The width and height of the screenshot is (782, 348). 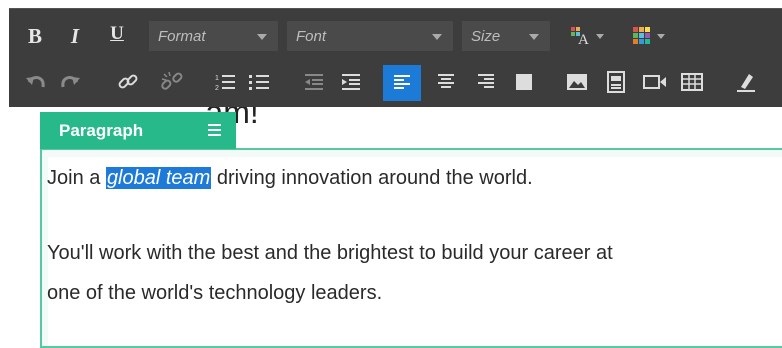 What do you see at coordinates (117, 34) in the screenshot?
I see `underline-button: U` at bounding box center [117, 34].